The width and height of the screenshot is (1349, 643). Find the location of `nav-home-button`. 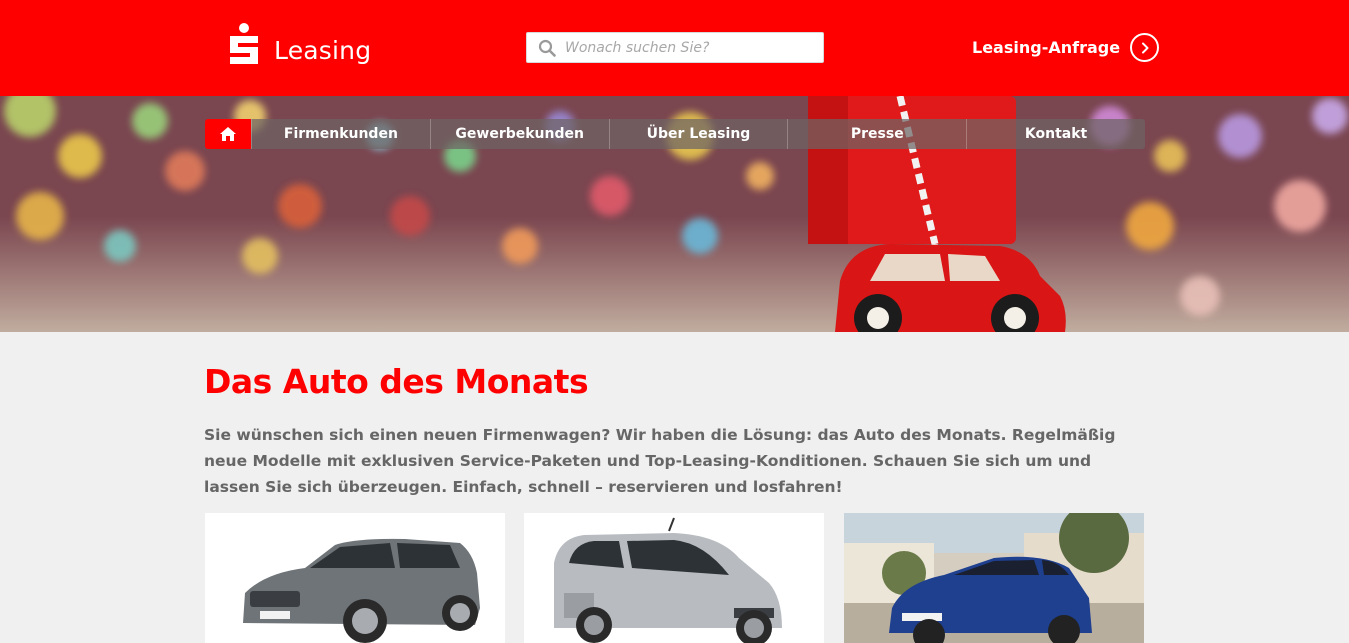

nav-home-button is located at coordinates (228, 134).